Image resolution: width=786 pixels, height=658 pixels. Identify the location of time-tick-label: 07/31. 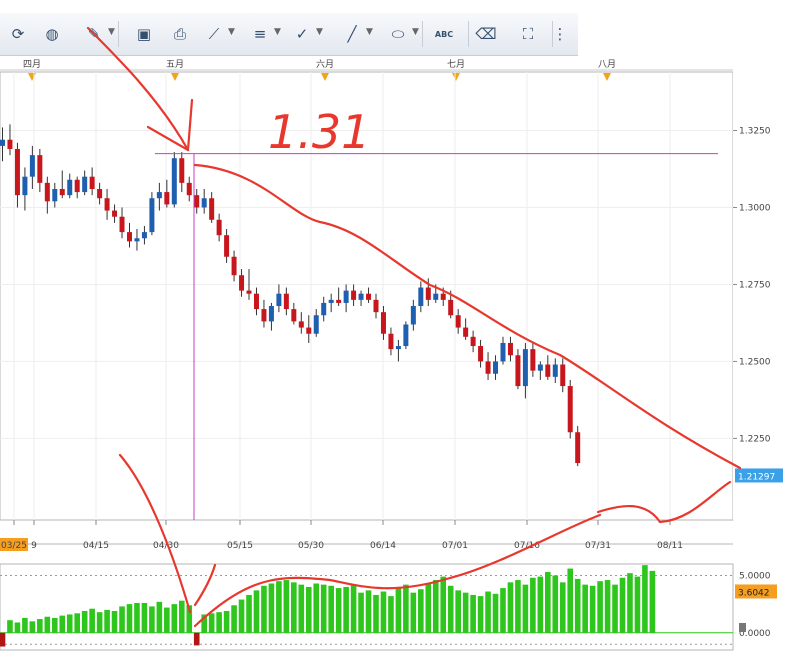
(598, 546).